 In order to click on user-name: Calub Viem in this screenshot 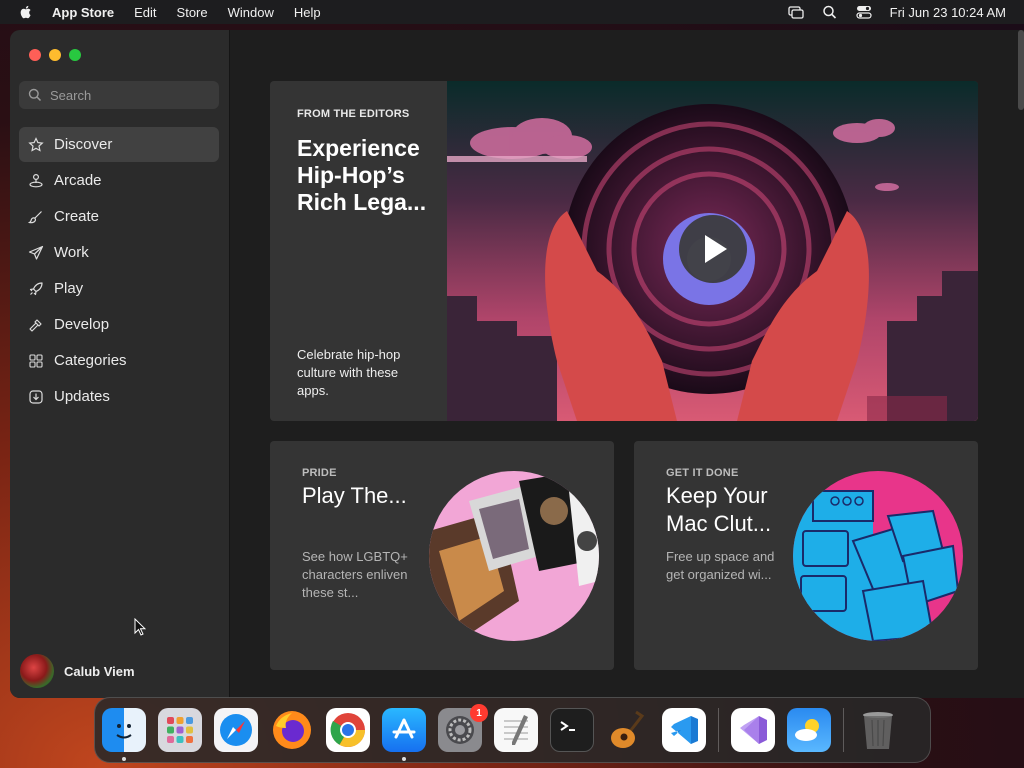, I will do `click(99, 671)`.